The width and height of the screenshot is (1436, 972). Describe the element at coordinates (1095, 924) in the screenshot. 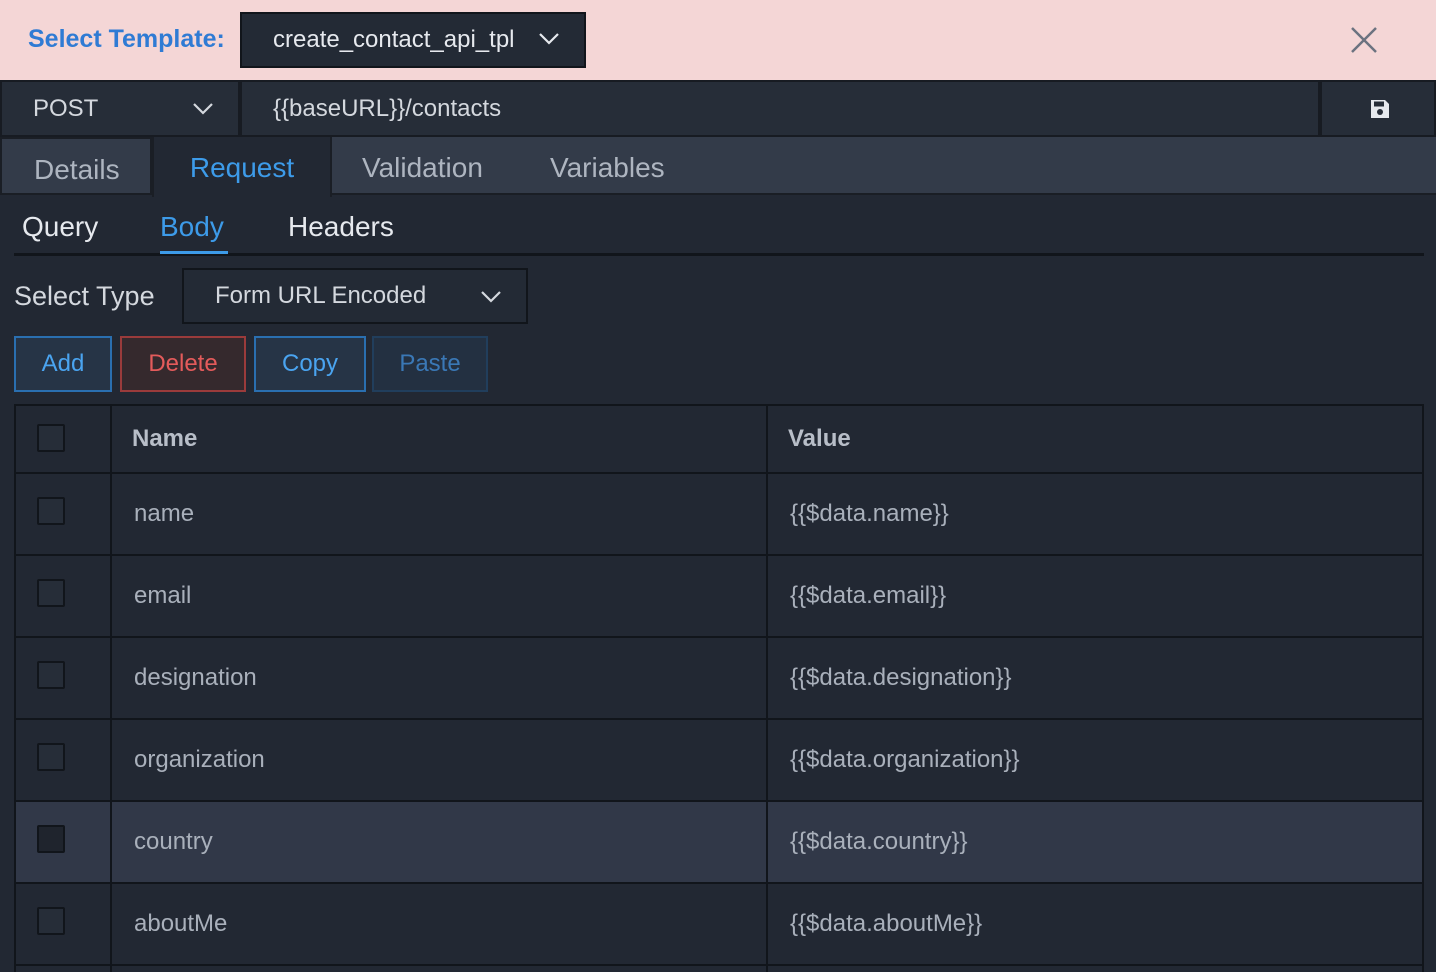

I see `row-value: {{$data.aboutMe}}` at that location.